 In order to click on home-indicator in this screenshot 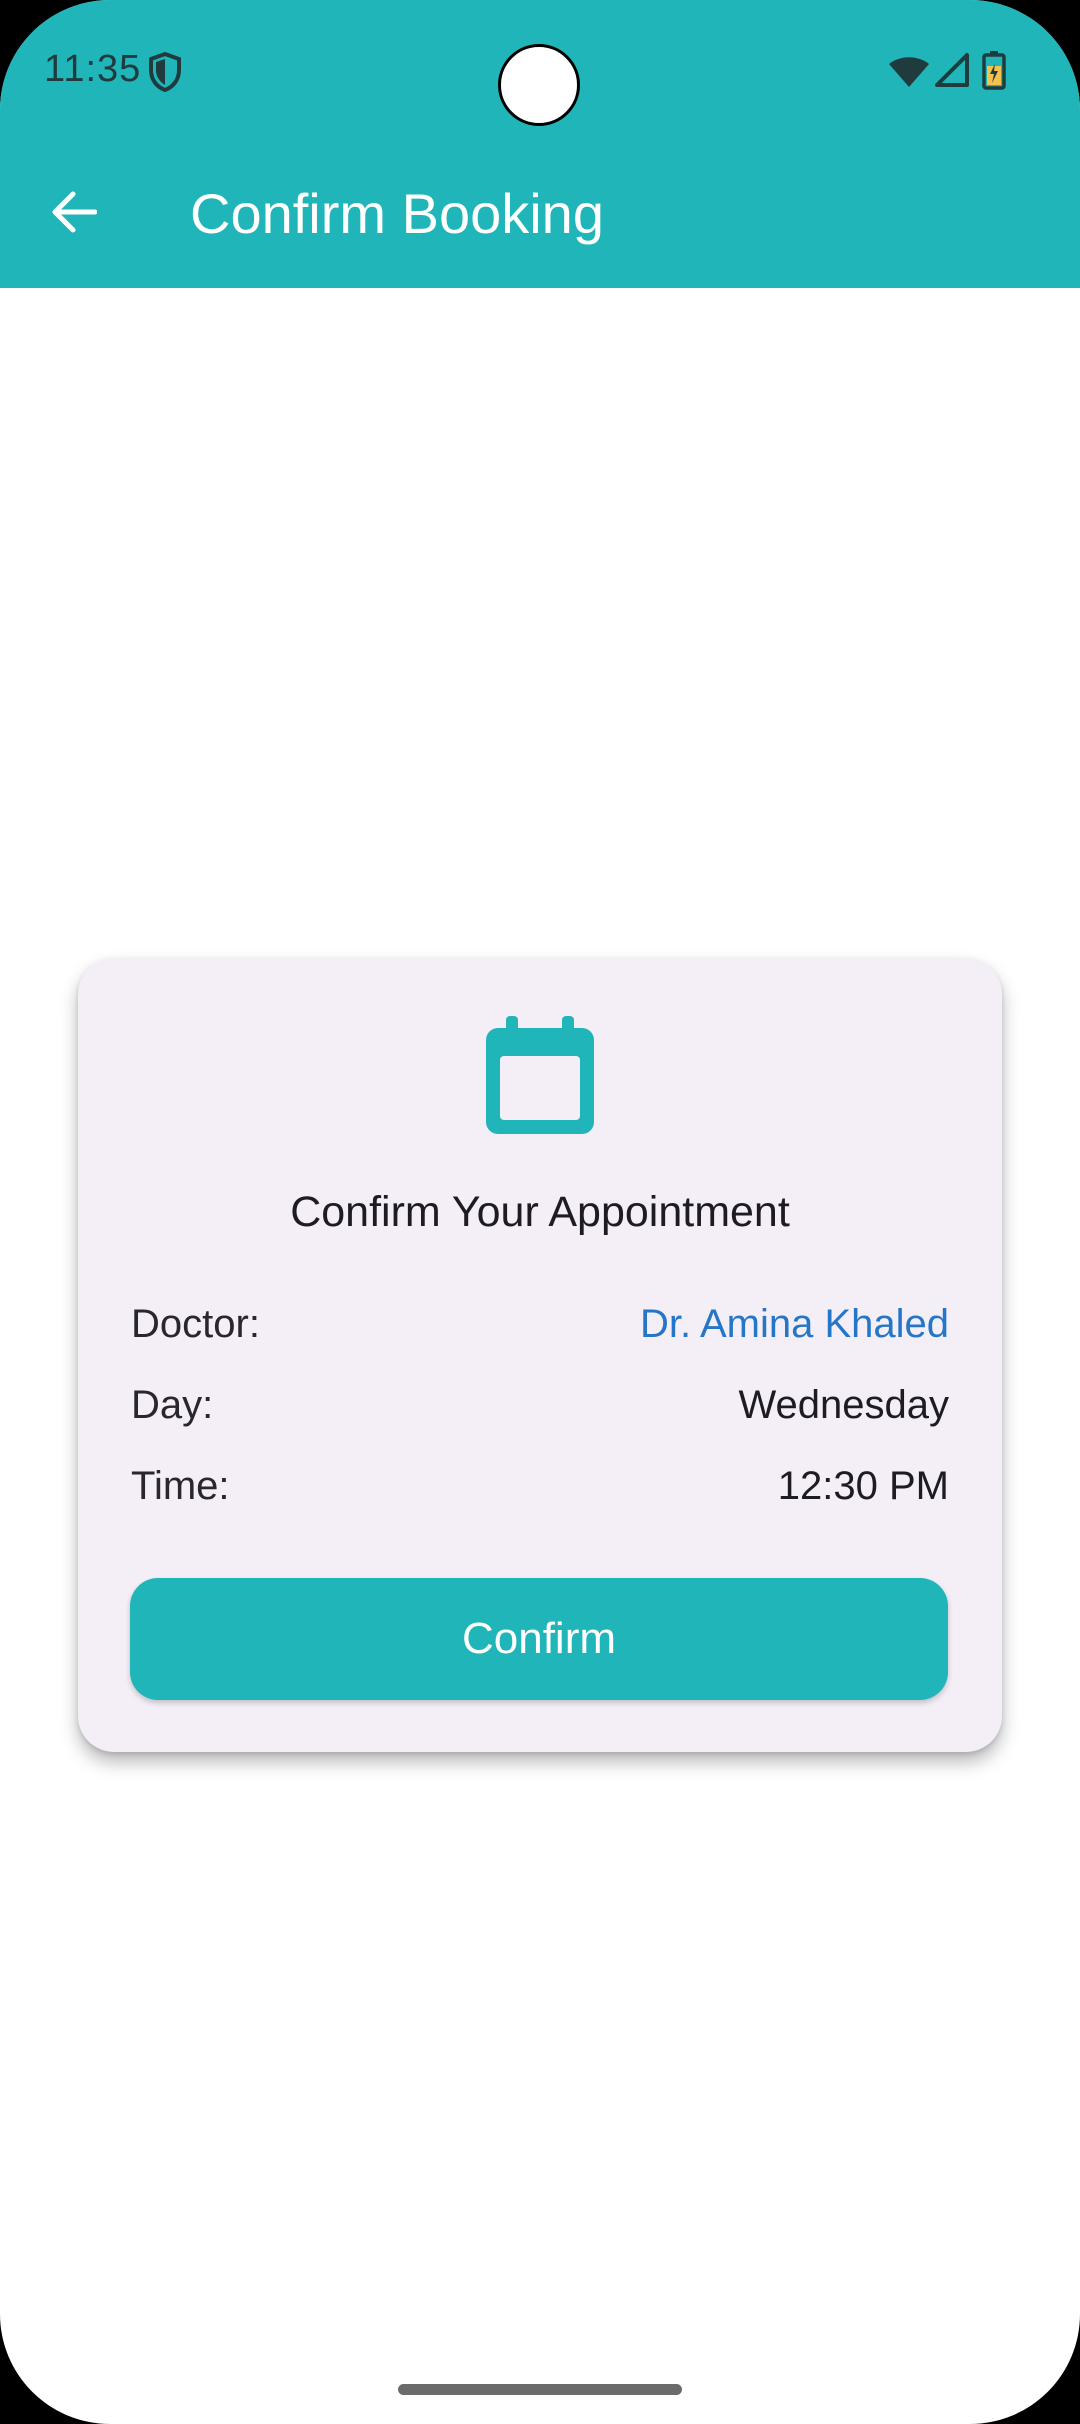, I will do `click(540, 2389)`.